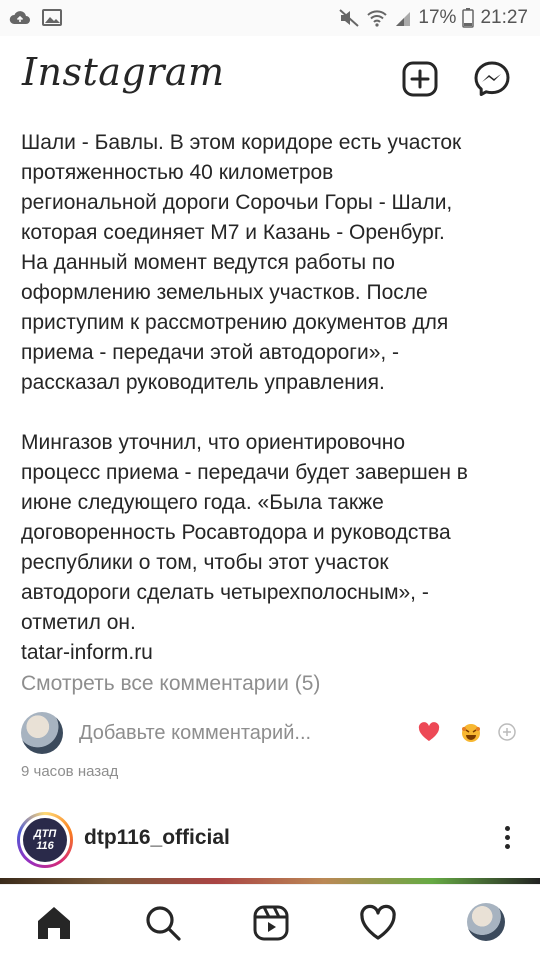 Image resolution: width=540 pixels, height=961 pixels. What do you see at coordinates (123, 72) in the screenshot?
I see `instagram-logo: Instagram` at bounding box center [123, 72].